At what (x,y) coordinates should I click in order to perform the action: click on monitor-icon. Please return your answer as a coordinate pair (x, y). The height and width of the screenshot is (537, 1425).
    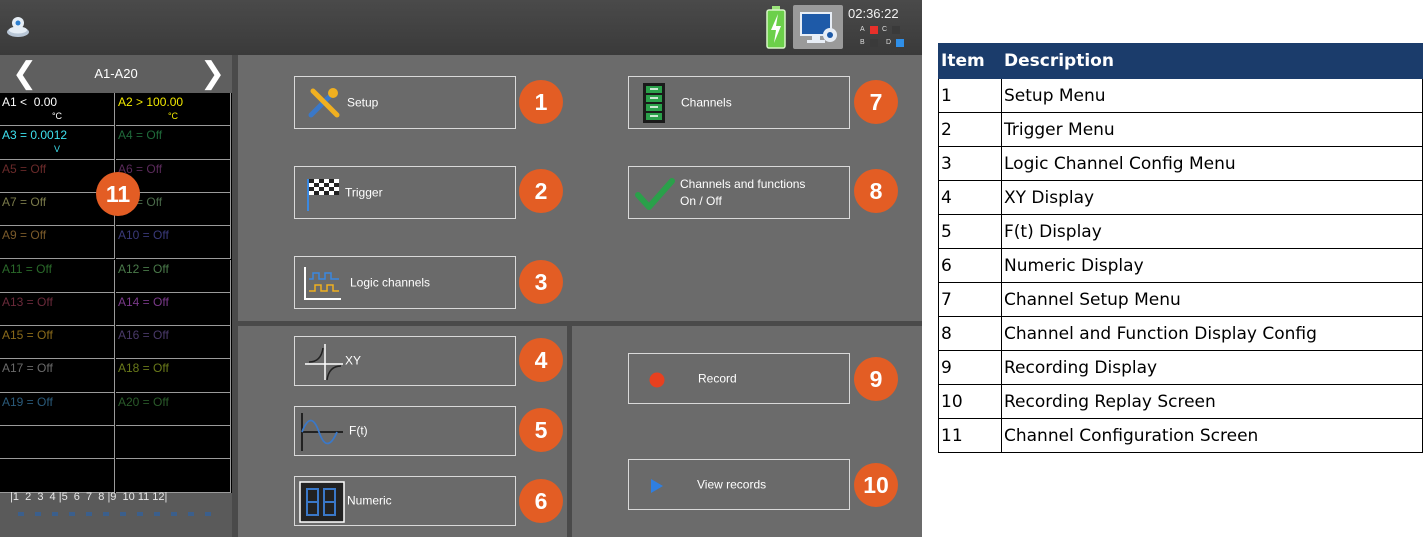
    Looking at the image, I should click on (818, 27).